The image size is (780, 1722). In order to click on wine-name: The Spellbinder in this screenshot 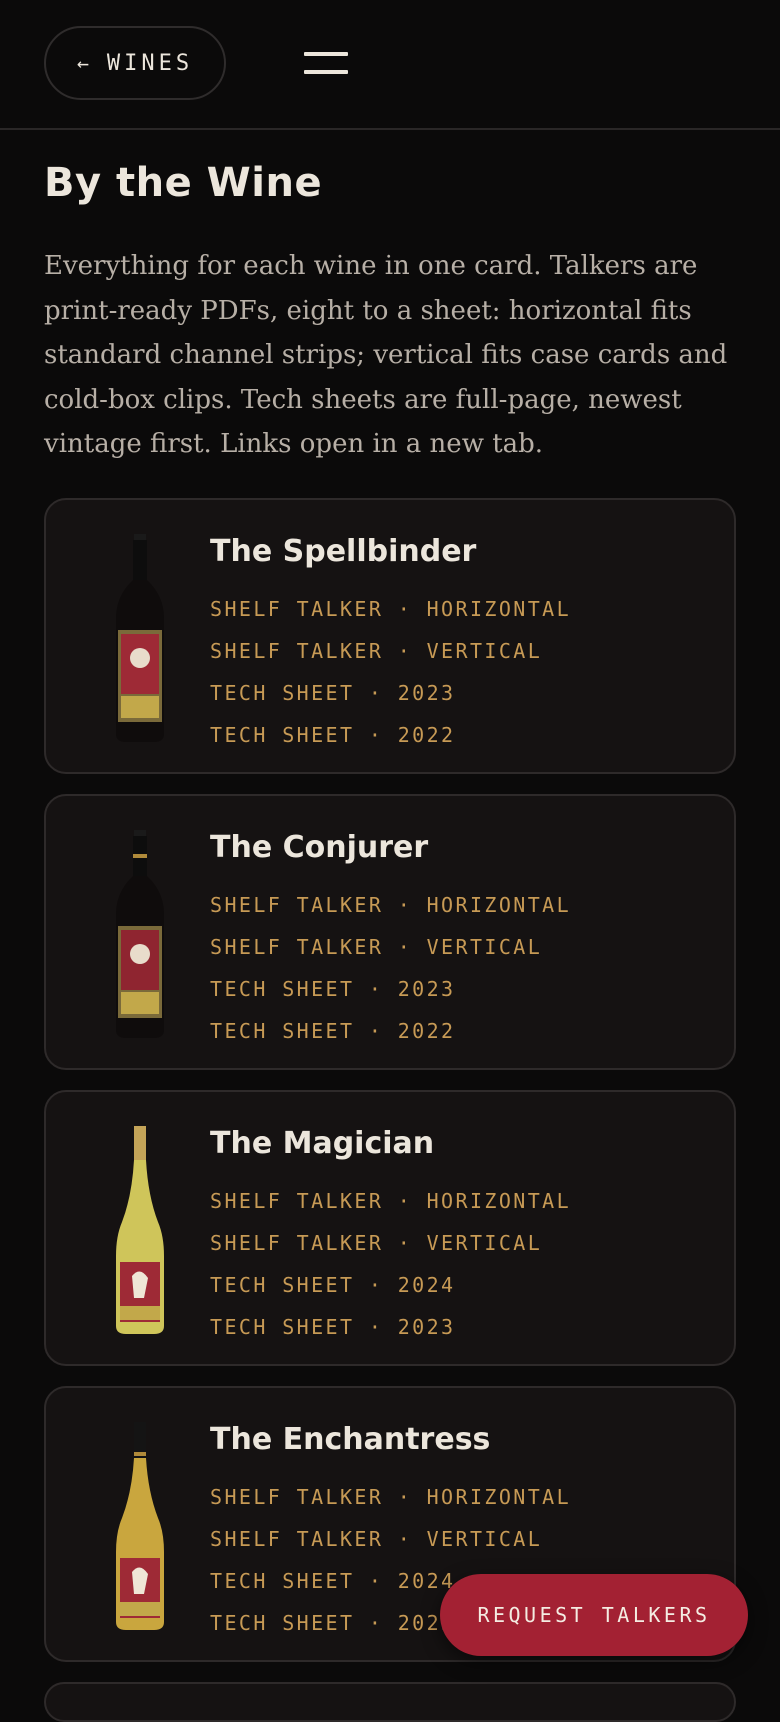, I will do `click(343, 551)`.